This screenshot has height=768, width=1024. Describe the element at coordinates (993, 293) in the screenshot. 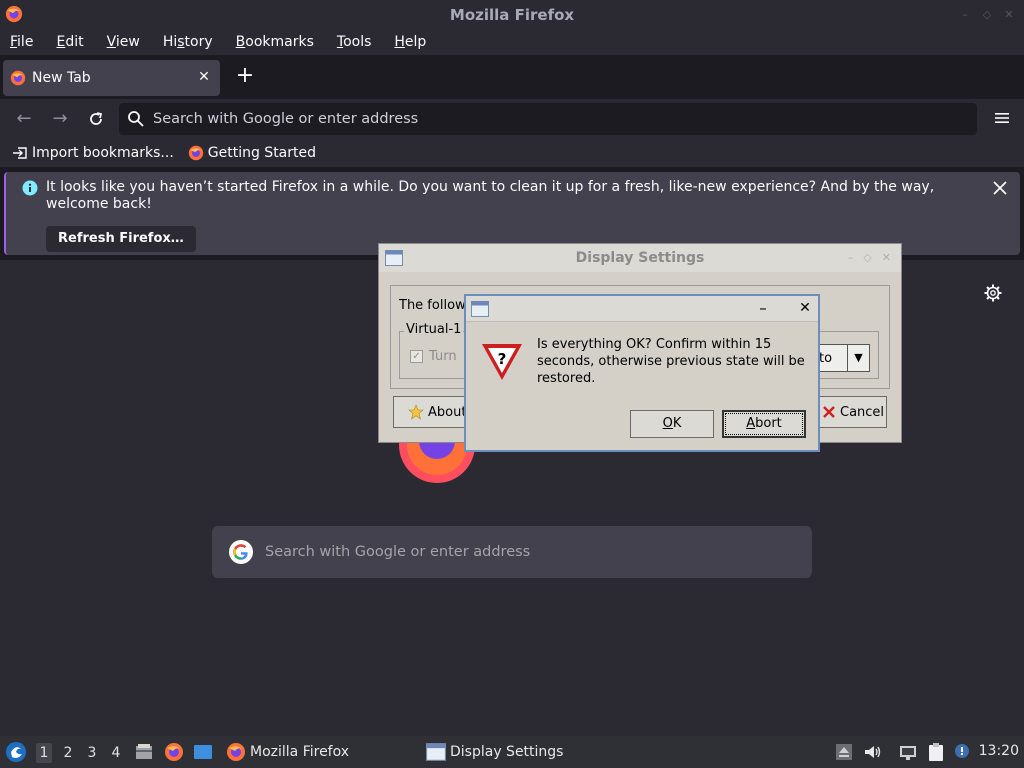

I see `gear-icon` at that location.